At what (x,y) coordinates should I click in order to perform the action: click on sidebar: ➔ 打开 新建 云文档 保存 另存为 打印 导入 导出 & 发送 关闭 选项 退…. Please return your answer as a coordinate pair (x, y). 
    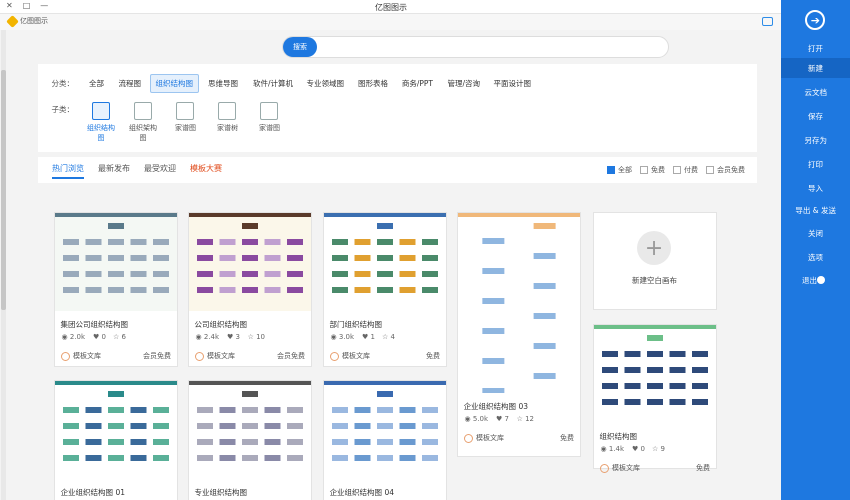
    Looking at the image, I should click on (815, 250).